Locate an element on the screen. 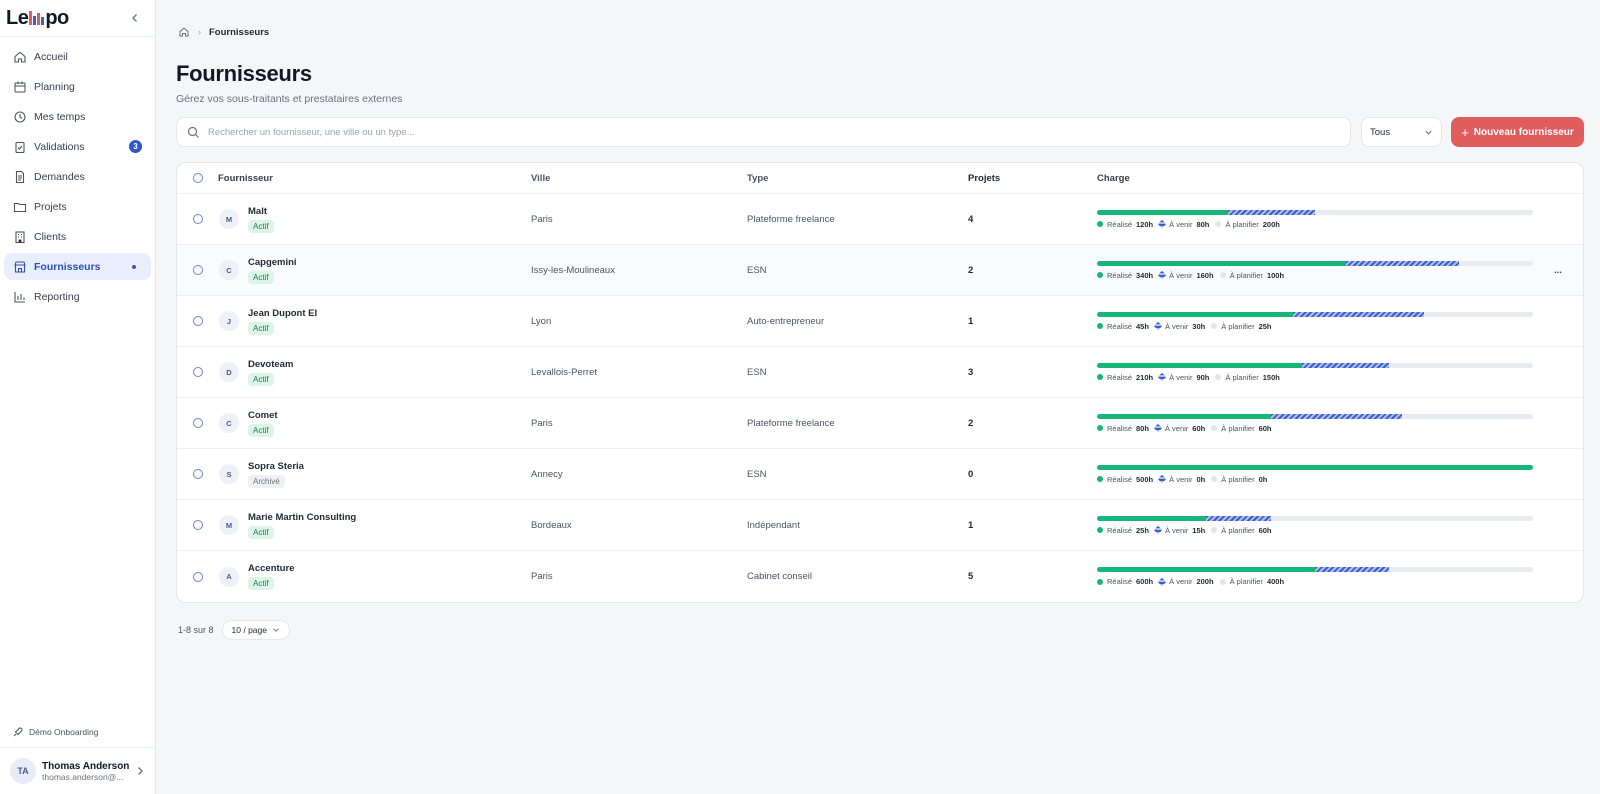  column-projects: Projets is located at coordinates (1032, 178).